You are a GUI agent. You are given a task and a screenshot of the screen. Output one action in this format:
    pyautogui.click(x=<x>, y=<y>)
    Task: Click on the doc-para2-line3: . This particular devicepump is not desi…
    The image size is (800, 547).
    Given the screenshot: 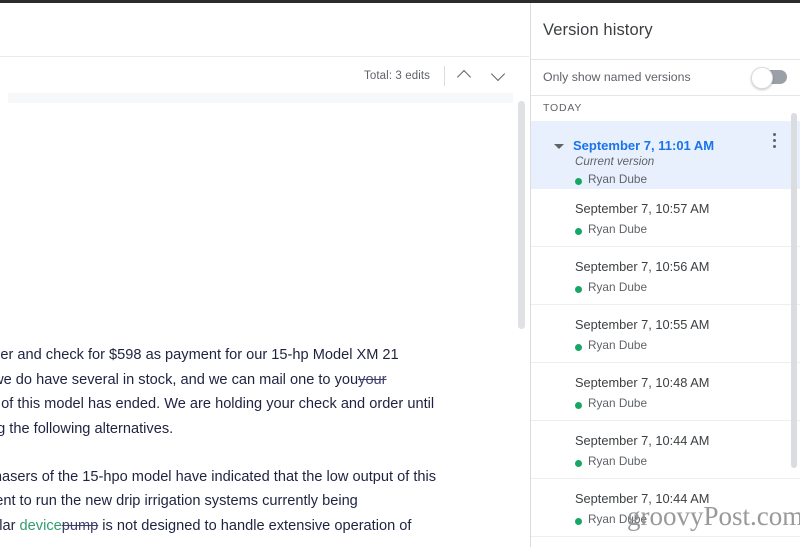 What is the action you would take?
    pyautogui.click(x=265, y=526)
    